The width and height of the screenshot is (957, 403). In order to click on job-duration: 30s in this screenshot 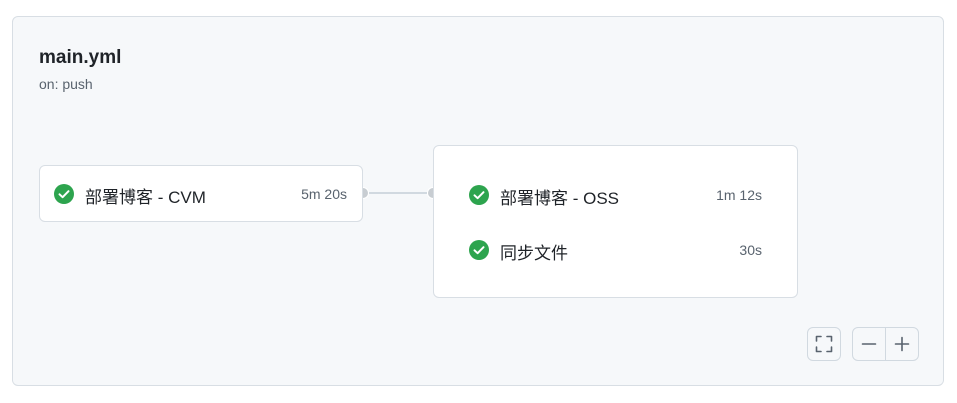, I will do `click(750, 250)`.